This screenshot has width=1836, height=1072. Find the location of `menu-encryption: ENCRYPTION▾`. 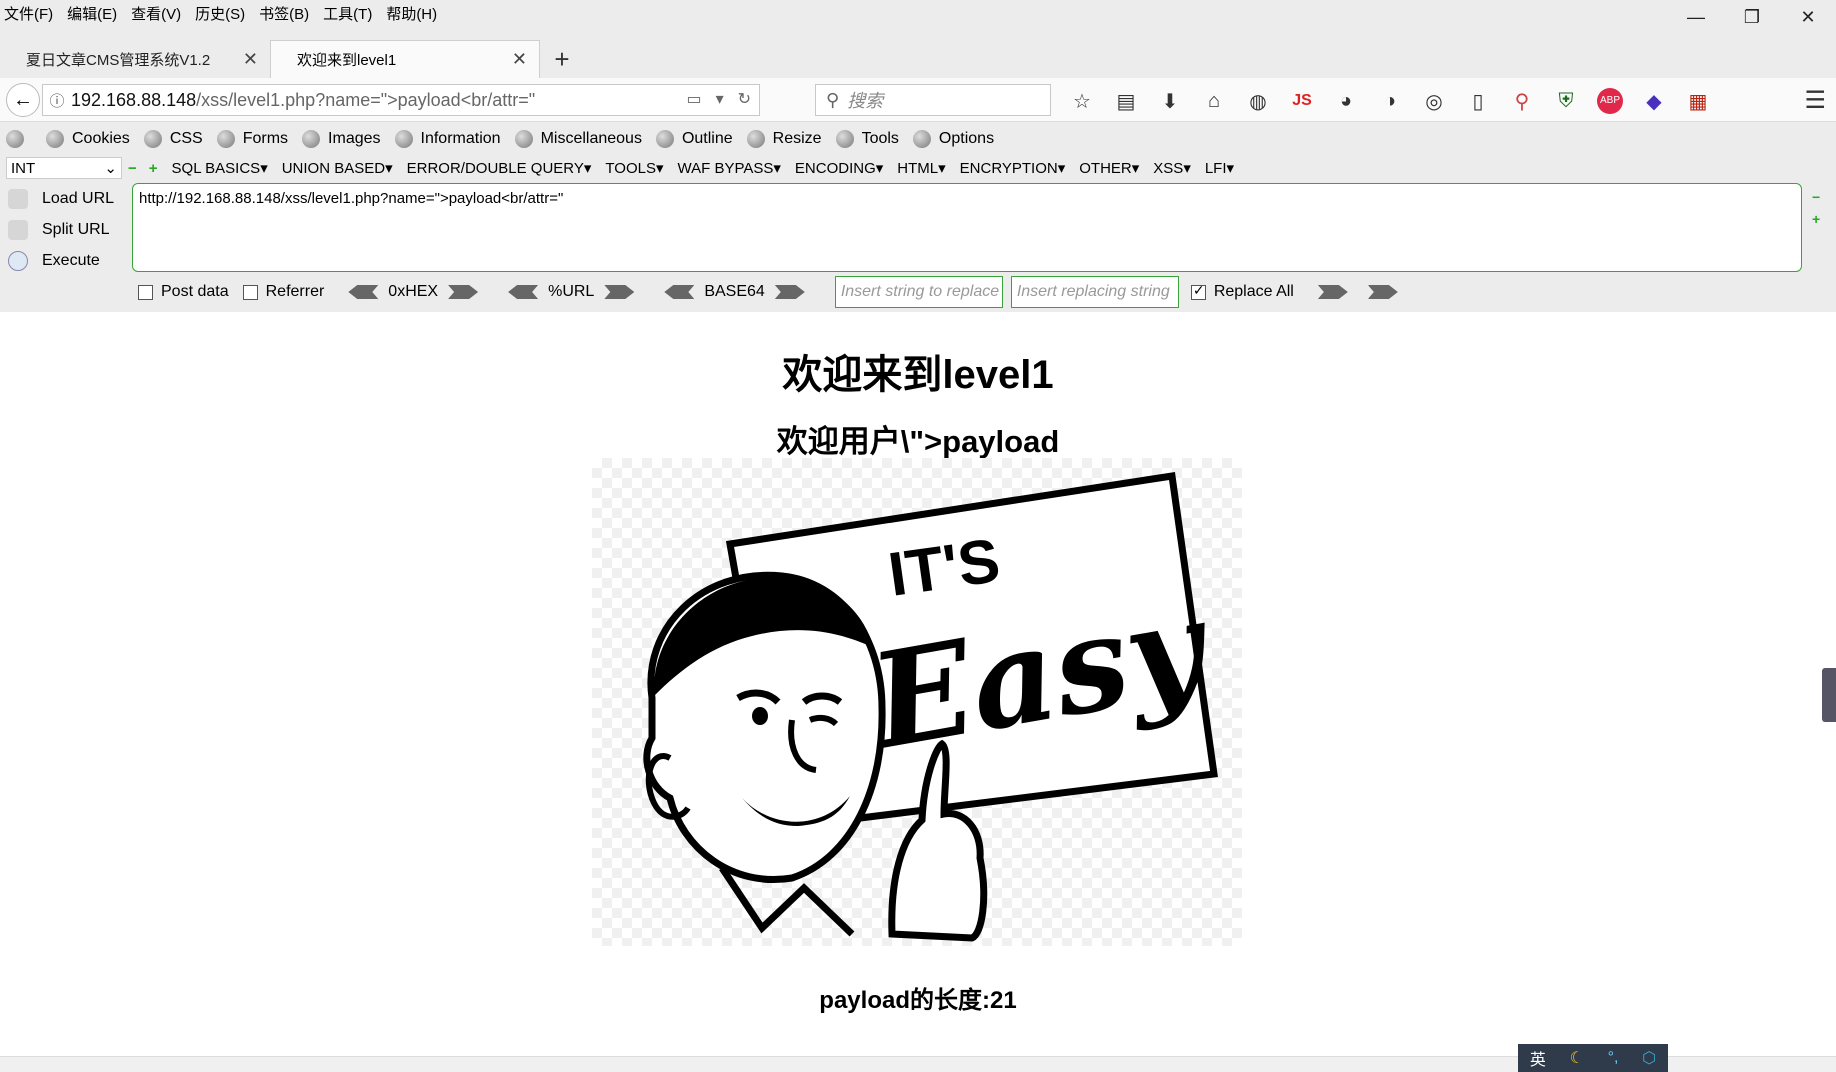

menu-encryption: ENCRYPTION▾ is located at coordinates (1013, 168).